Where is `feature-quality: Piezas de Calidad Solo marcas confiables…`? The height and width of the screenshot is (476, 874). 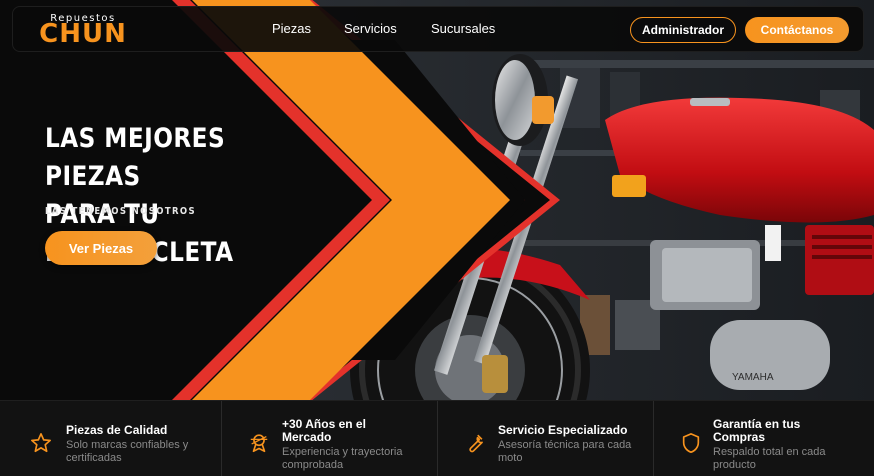 feature-quality: Piezas de Calidad Solo marcas confiables… is located at coordinates (110, 438).